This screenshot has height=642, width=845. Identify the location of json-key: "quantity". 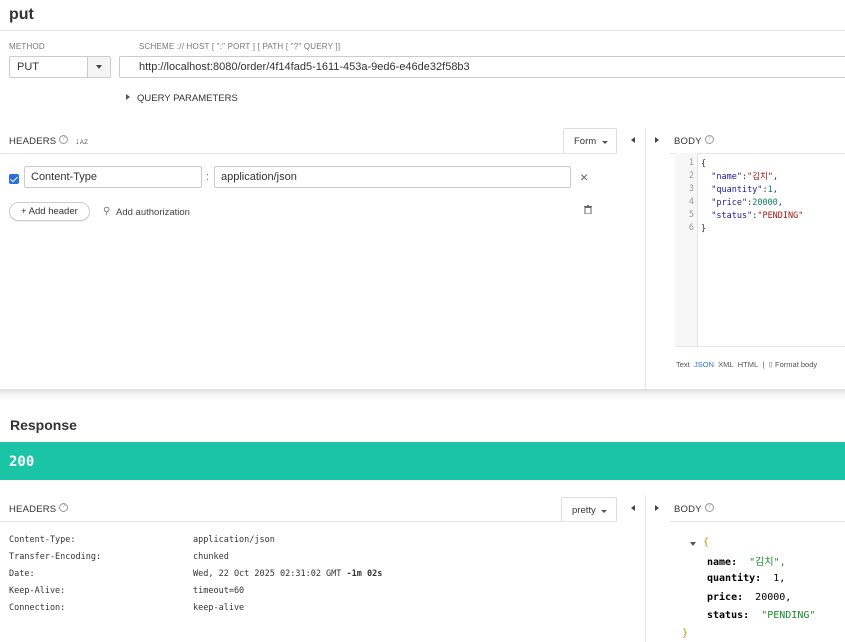
(737, 190).